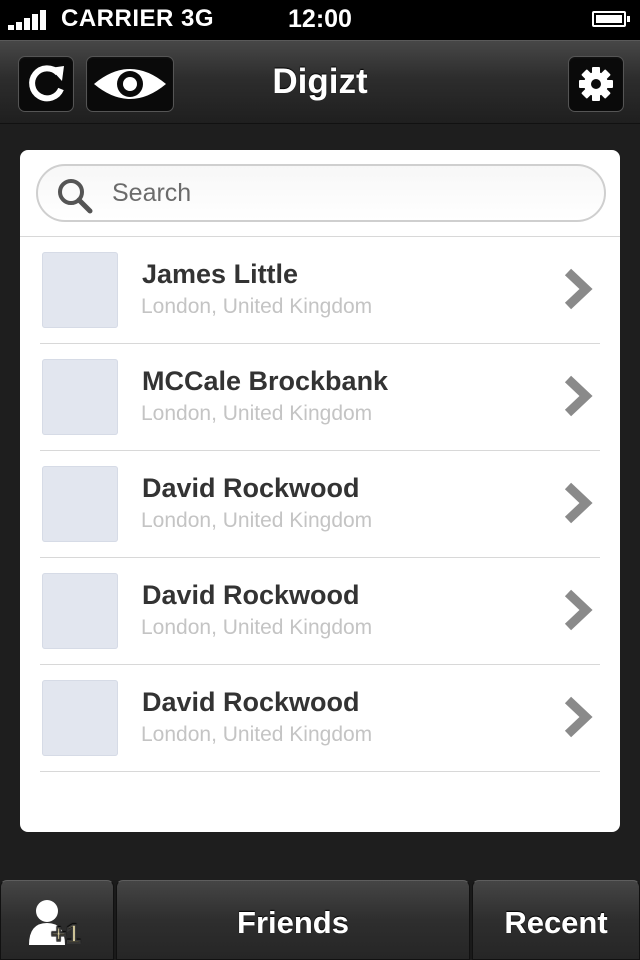 This screenshot has width=640, height=960. I want to click on search-bar, so click(321, 193).